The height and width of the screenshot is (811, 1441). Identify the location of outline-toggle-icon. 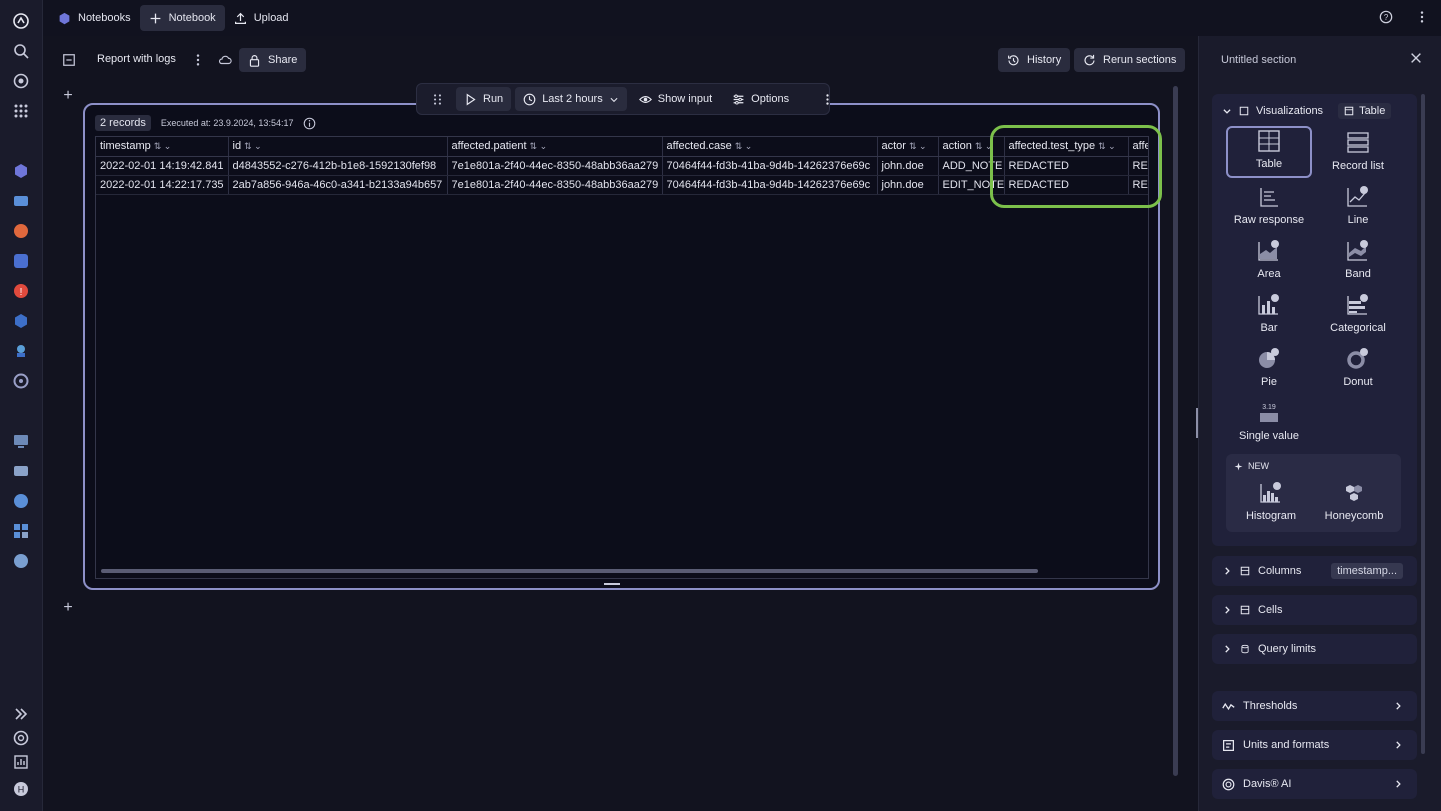
(69, 60).